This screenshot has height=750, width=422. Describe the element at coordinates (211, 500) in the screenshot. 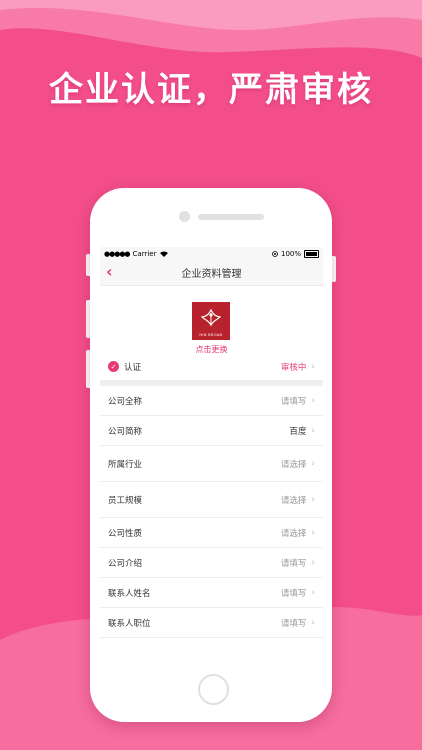

I see `field-row-staff-size: 员工规模 请选择 ›` at that location.